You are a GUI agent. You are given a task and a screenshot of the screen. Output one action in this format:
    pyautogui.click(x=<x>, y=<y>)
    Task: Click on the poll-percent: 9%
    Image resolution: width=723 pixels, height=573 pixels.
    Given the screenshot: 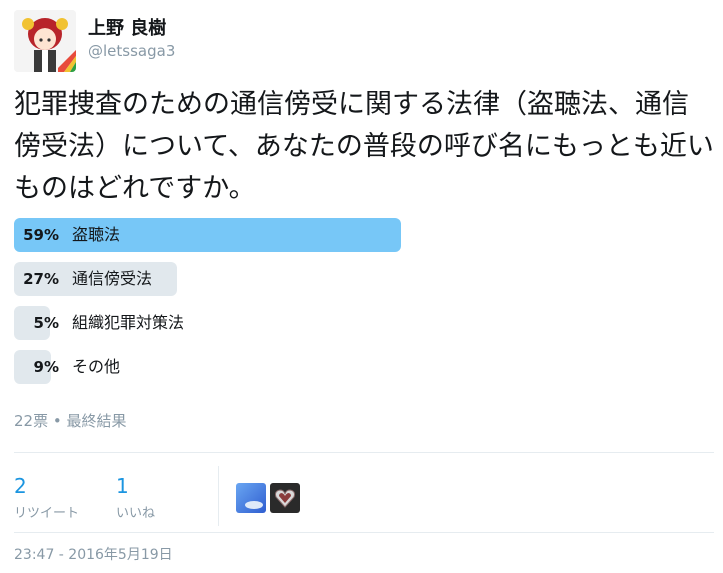 What is the action you would take?
    pyautogui.click(x=46, y=367)
    